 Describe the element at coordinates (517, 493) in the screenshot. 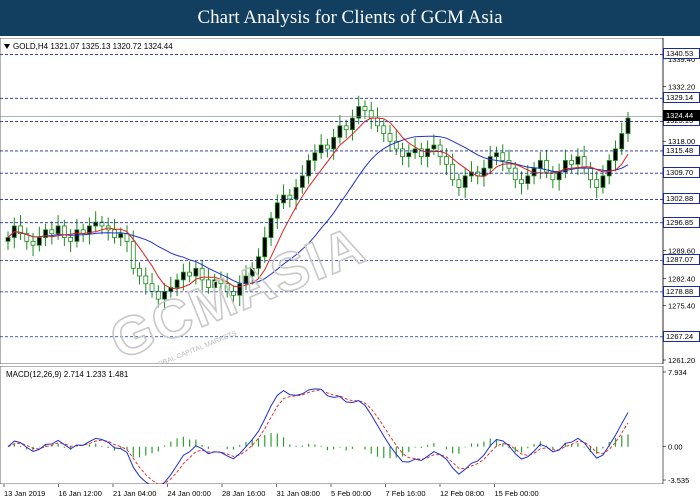

I see `time-tick-label: 15 Feb 00:00` at that location.